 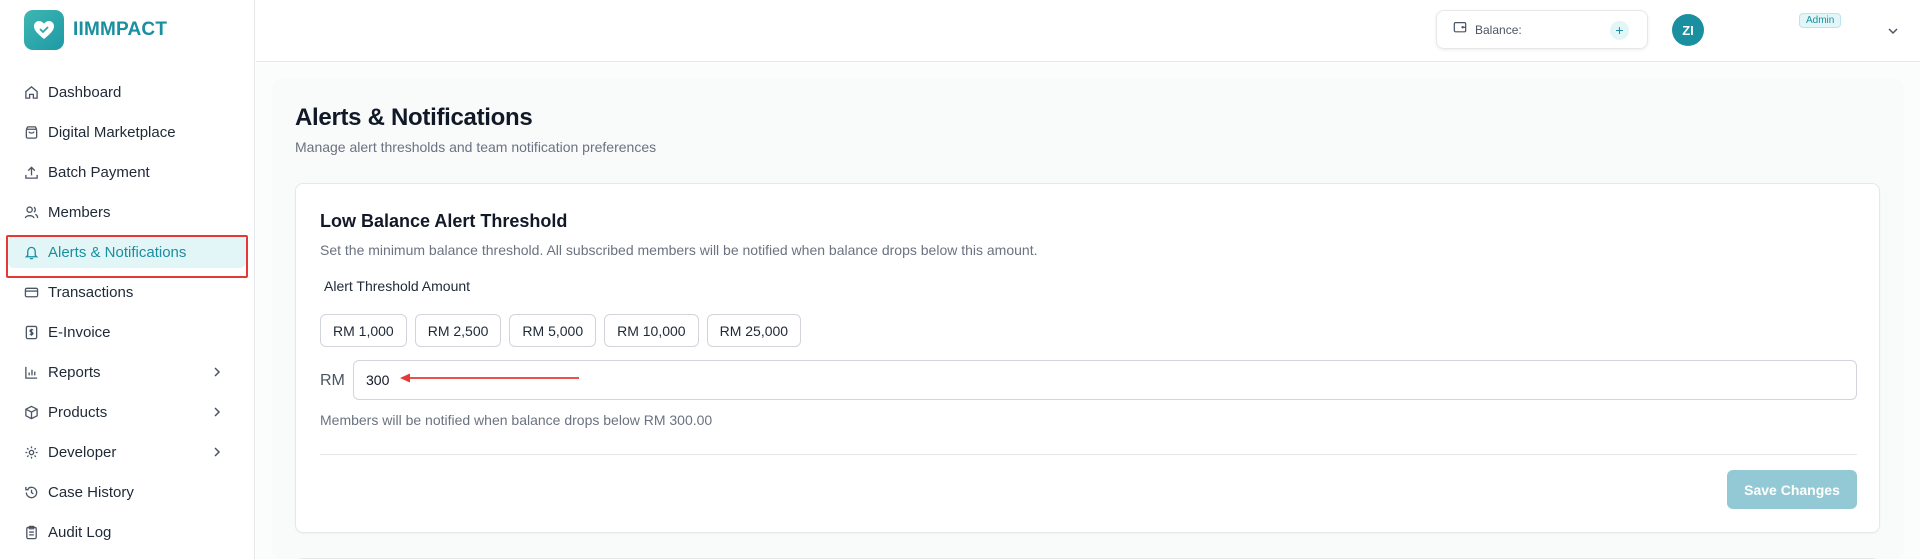 What do you see at coordinates (127, 332) in the screenshot?
I see `sidebar-item-e-invoice: E-Invoice` at bounding box center [127, 332].